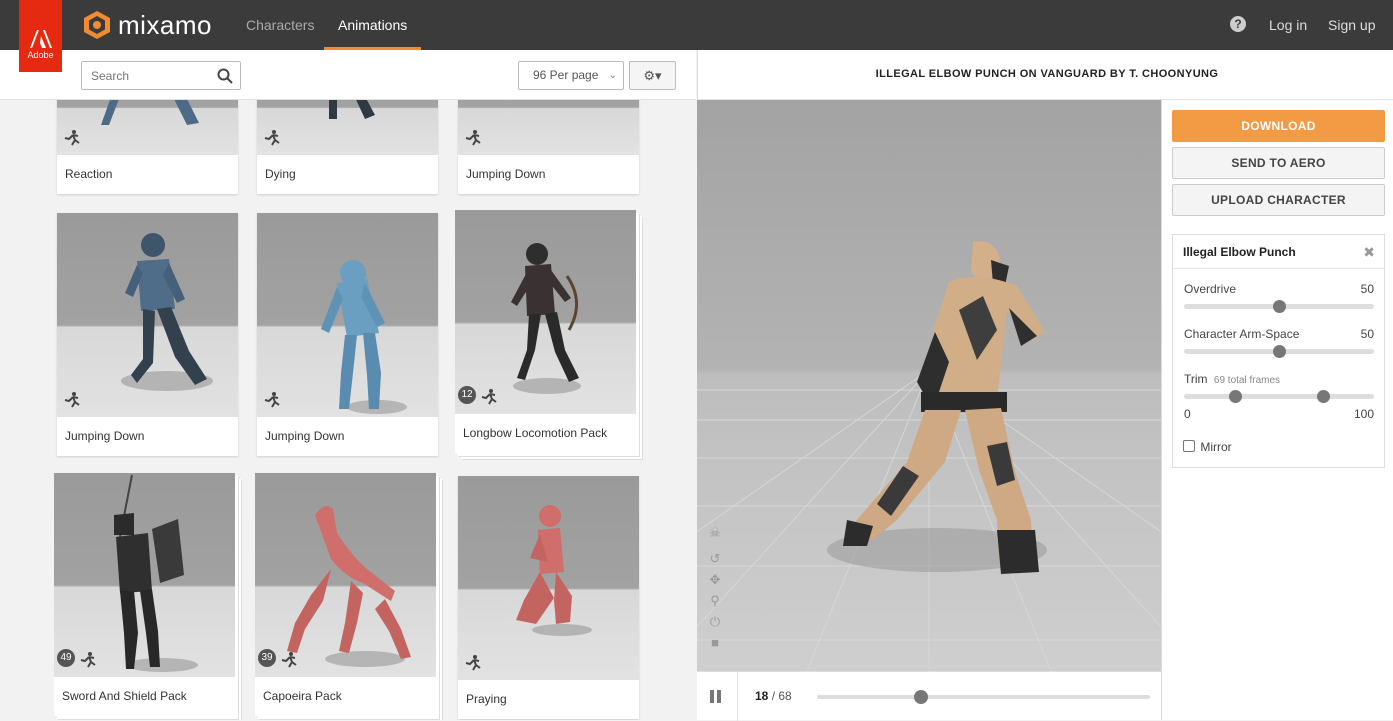 The height and width of the screenshot is (721, 1393). I want to click on per-page-value: 96 Per page, so click(566, 75).